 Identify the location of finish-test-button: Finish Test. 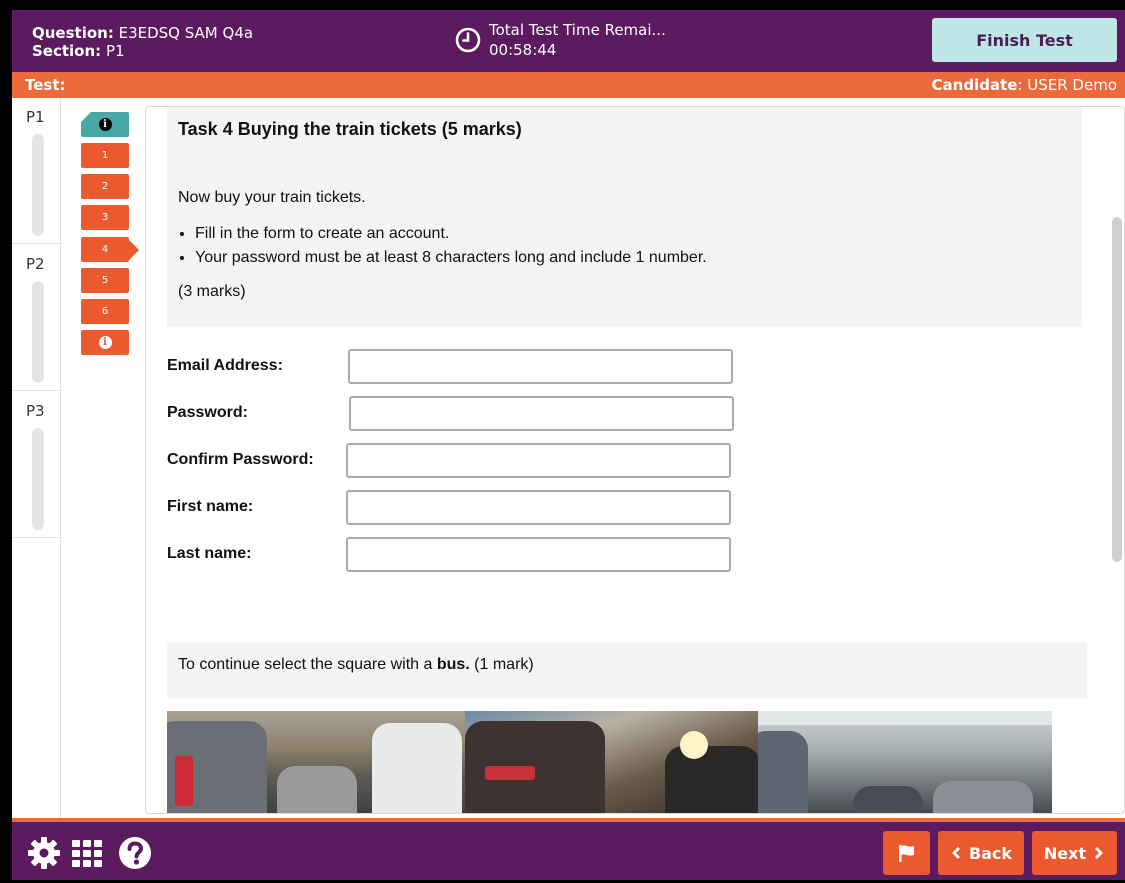
(1024, 40).